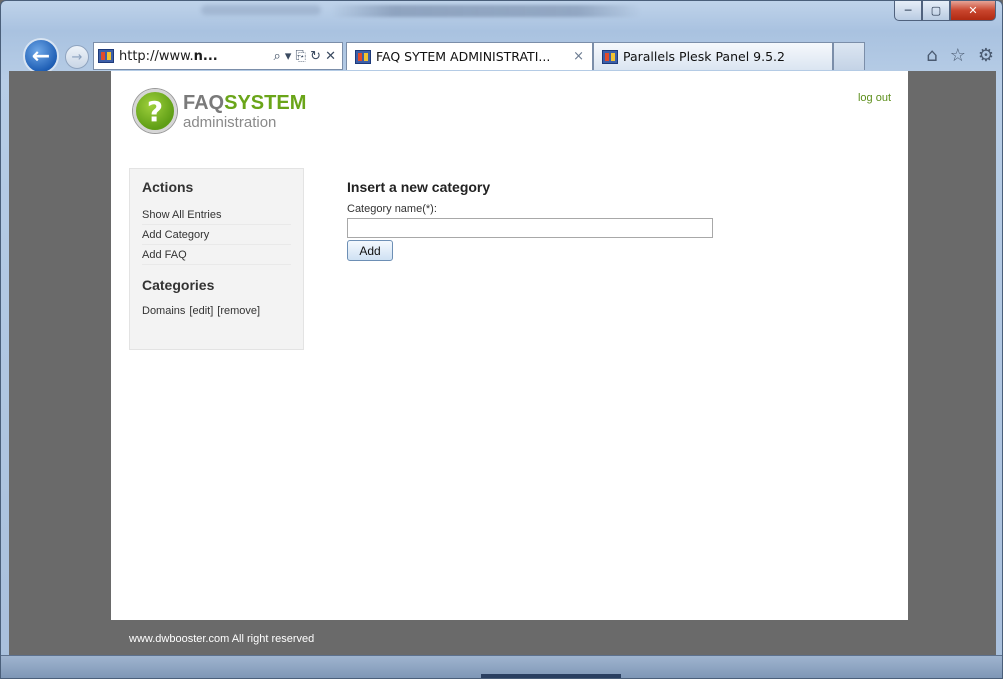 The width and height of the screenshot is (1003, 679). Describe the element at coordinates (216, 311) in the screenshot. I see `category-row: Domains [edit] [remove]` at that location.